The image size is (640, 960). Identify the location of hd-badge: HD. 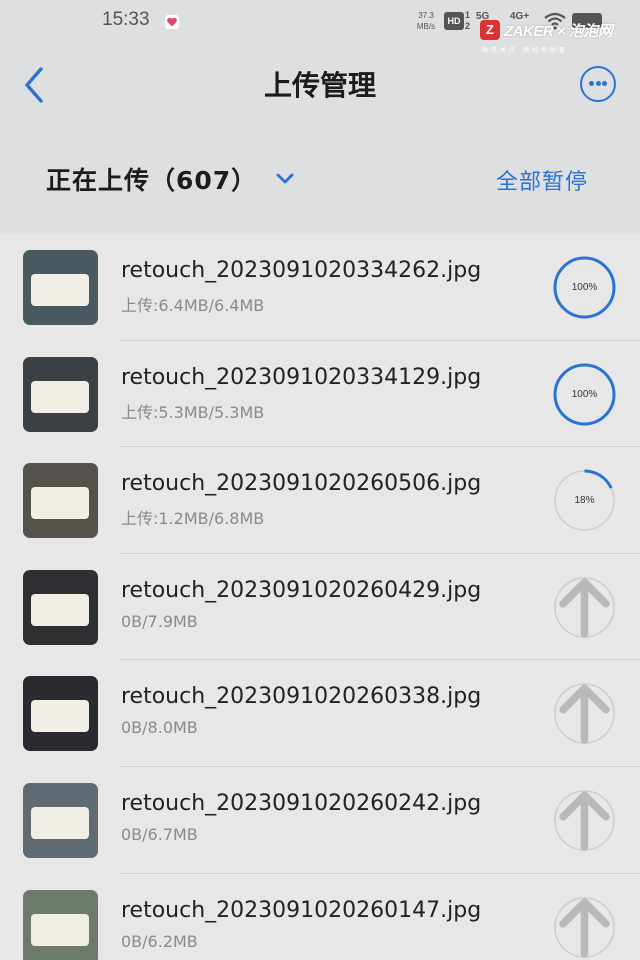
(454, 21).